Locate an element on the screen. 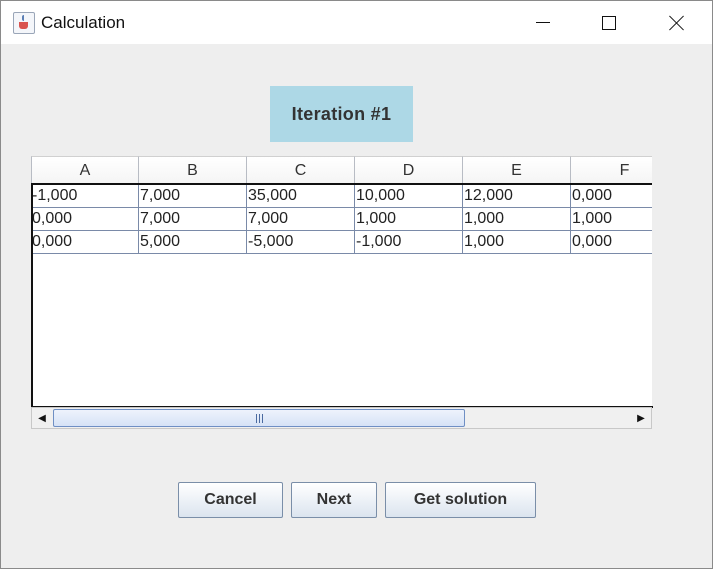 The height and width of the screenshot is (569, 713). table-header: A B C D E F is located at coordinates (341, 170).